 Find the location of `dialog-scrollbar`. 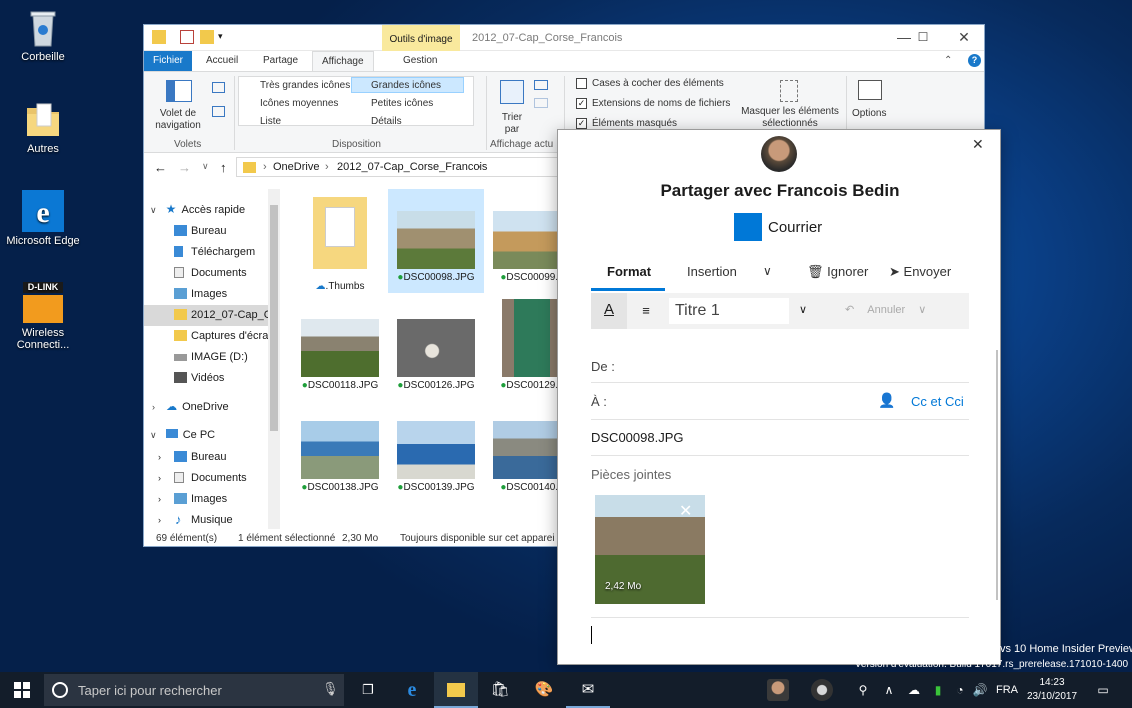

dialog-scrollbar is located at coordinates (997, 475).